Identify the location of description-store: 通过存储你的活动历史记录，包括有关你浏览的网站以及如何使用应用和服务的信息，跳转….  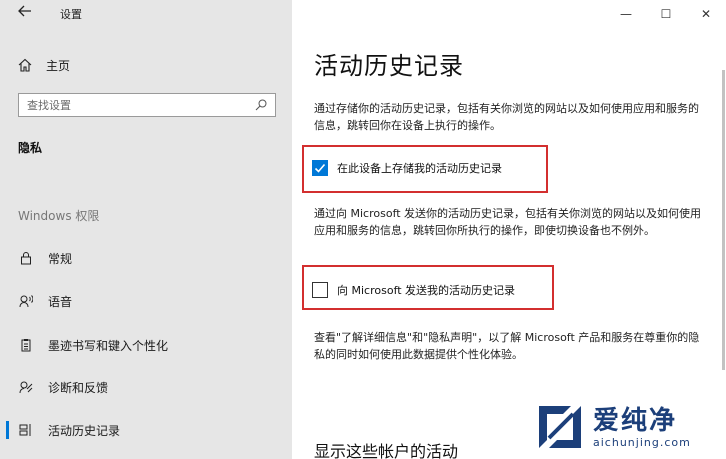
(506, 117).